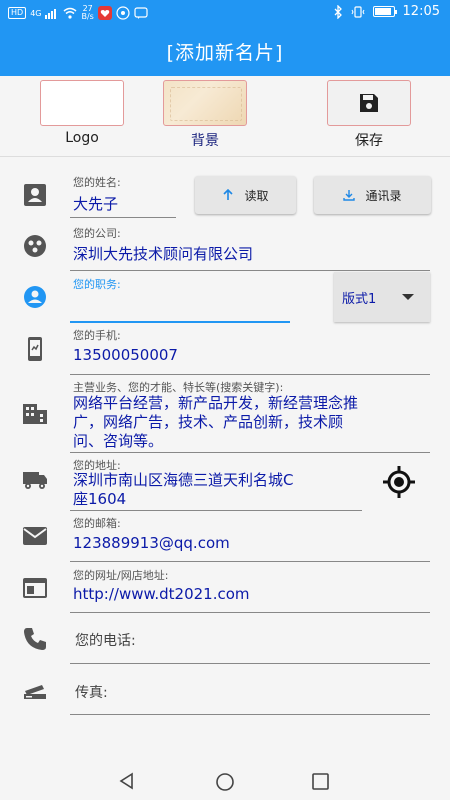 This screenshot has width=450, height=800. What do you see at coordinates (97, 284) in the screenshot?
I see `position-label: 您的职务:` at bounding box center [97, 284].